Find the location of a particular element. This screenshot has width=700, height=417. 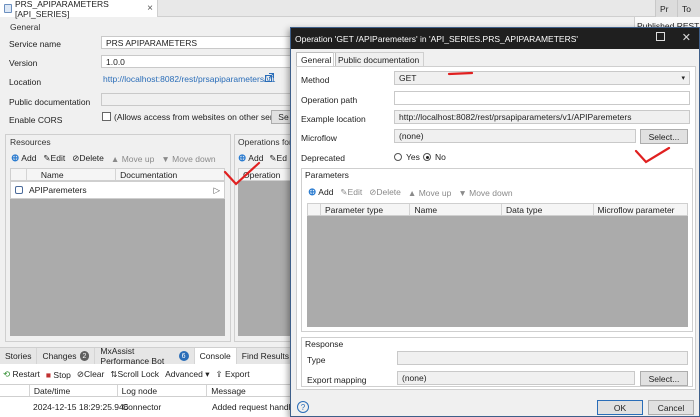

param-move-down-button: ▼ Move down is located at coordinates (485, 193).